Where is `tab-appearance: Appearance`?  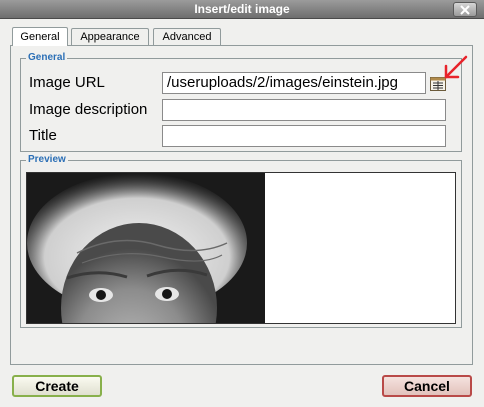 tab-appearance: Appearance is located at coordinates (110, 36).